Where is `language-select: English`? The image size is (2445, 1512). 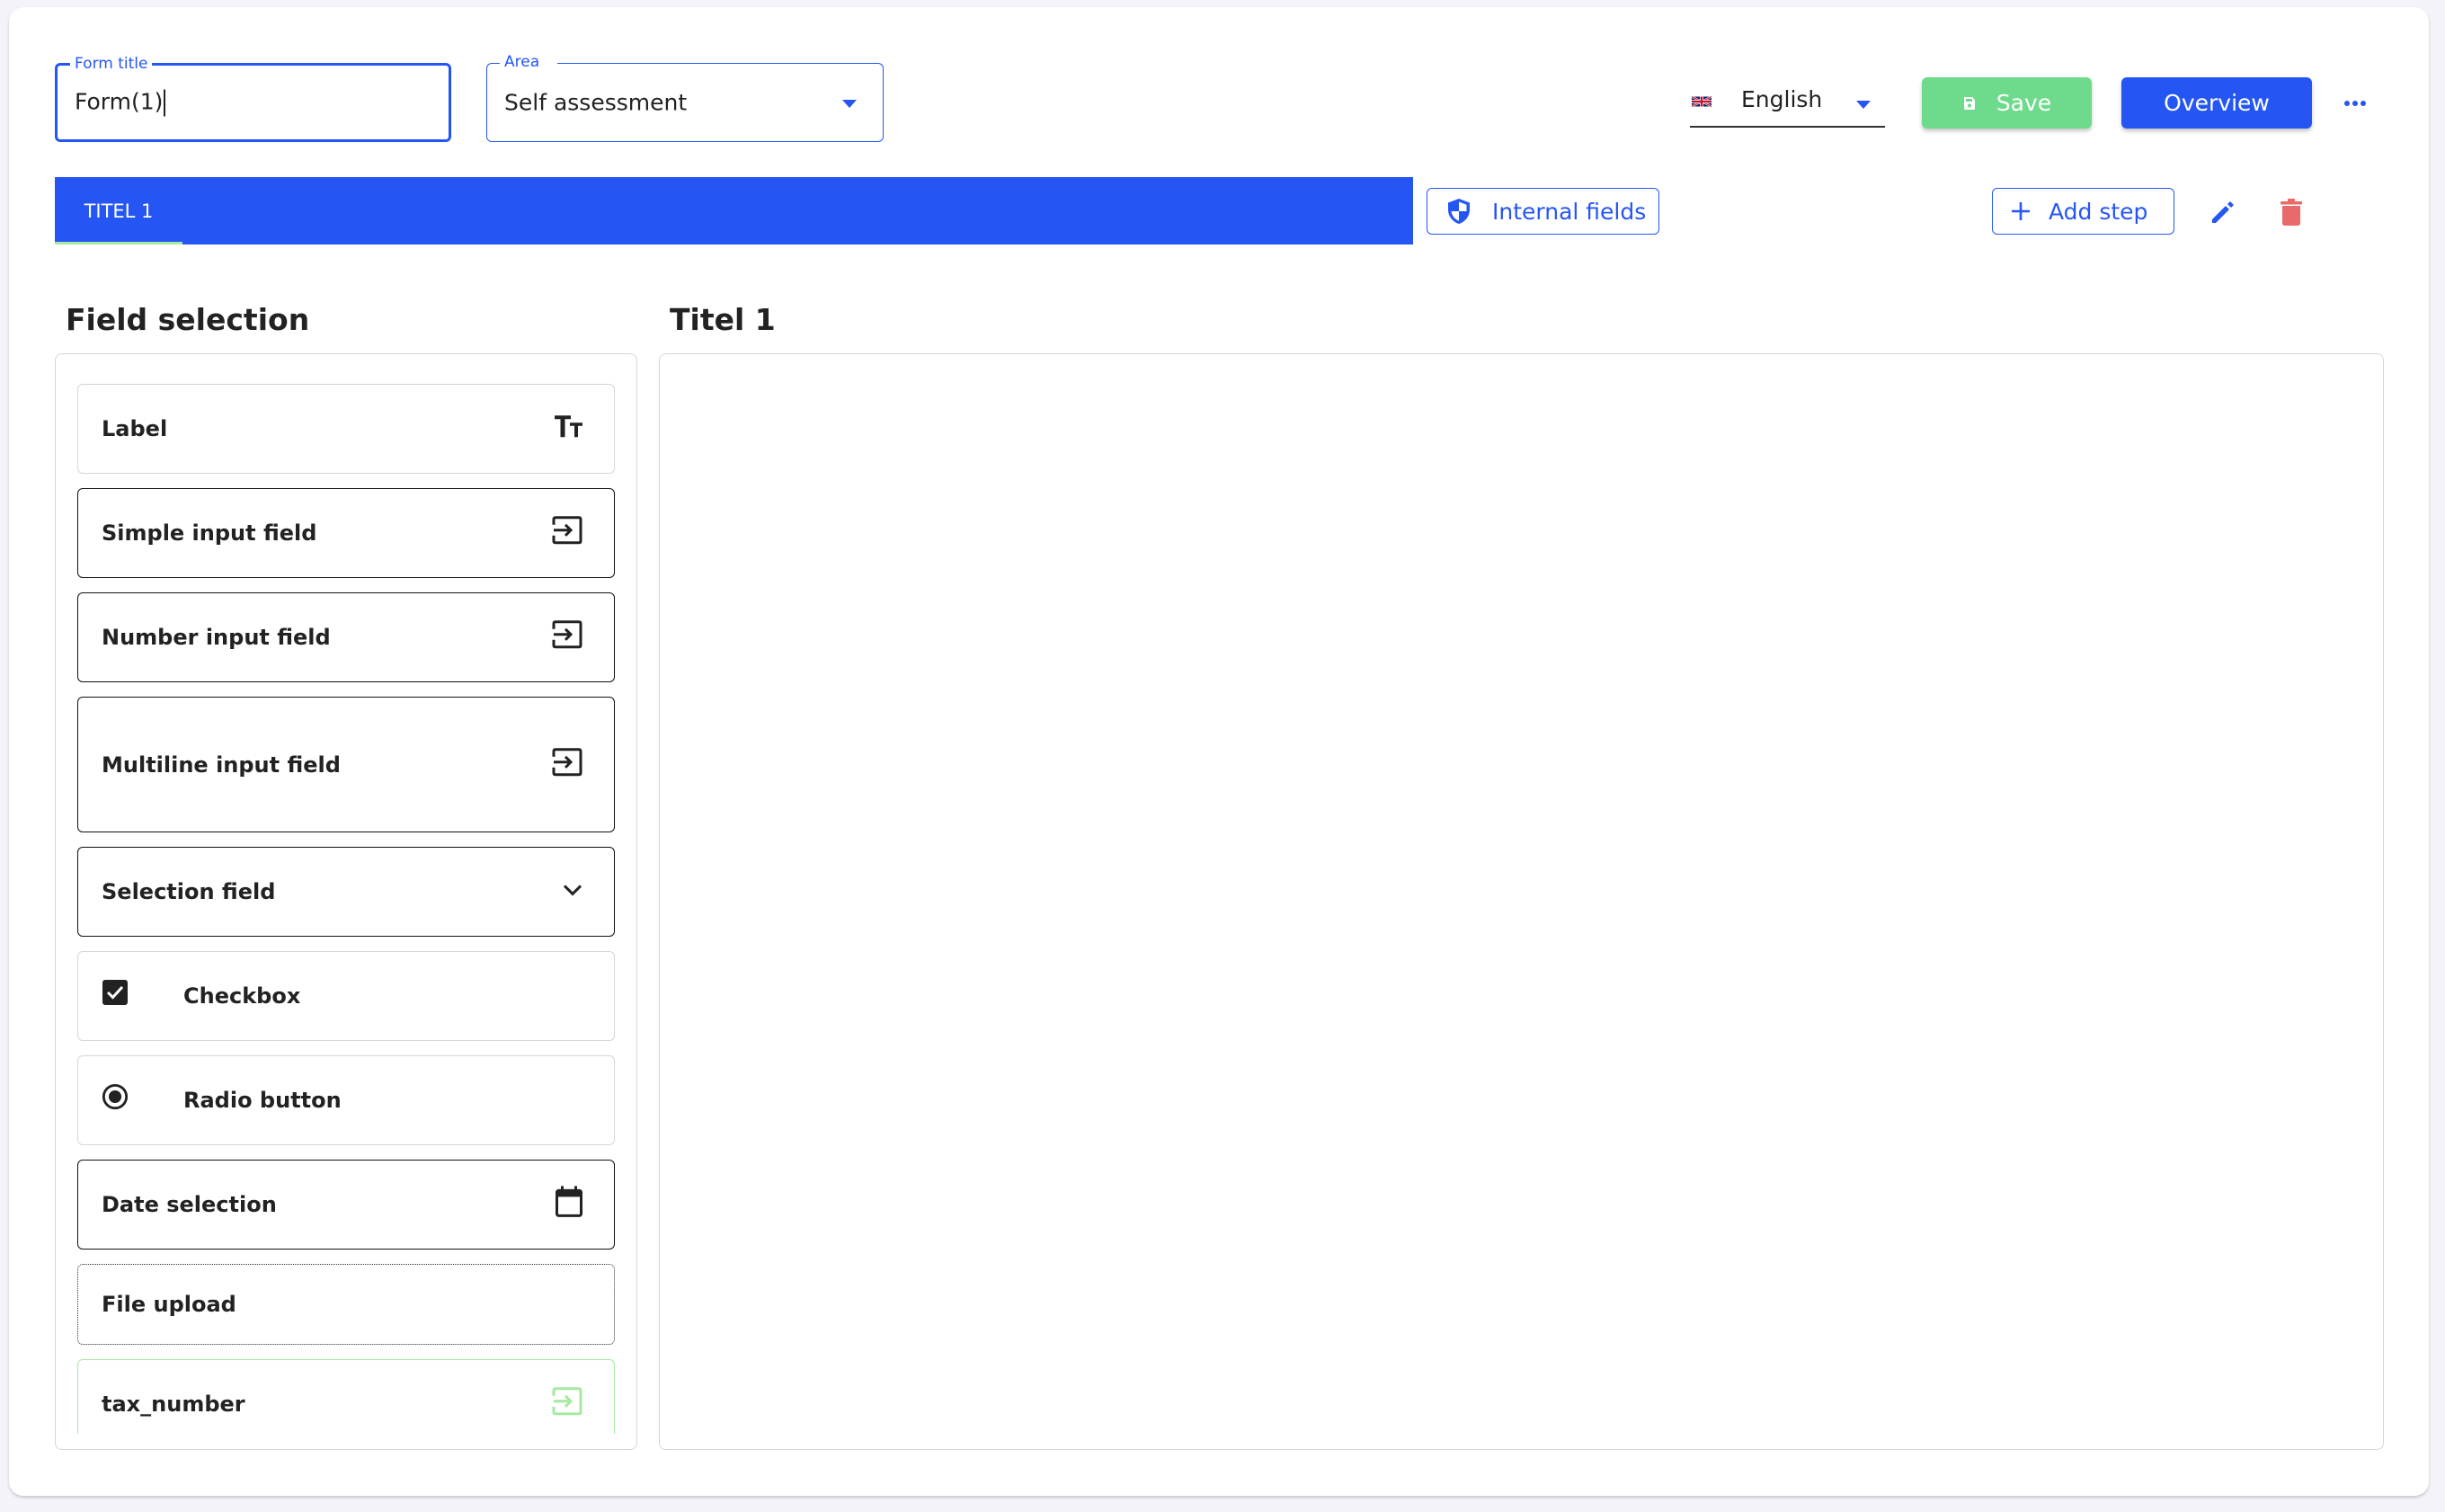
language-select: English is located at coordinates (1788, 102).